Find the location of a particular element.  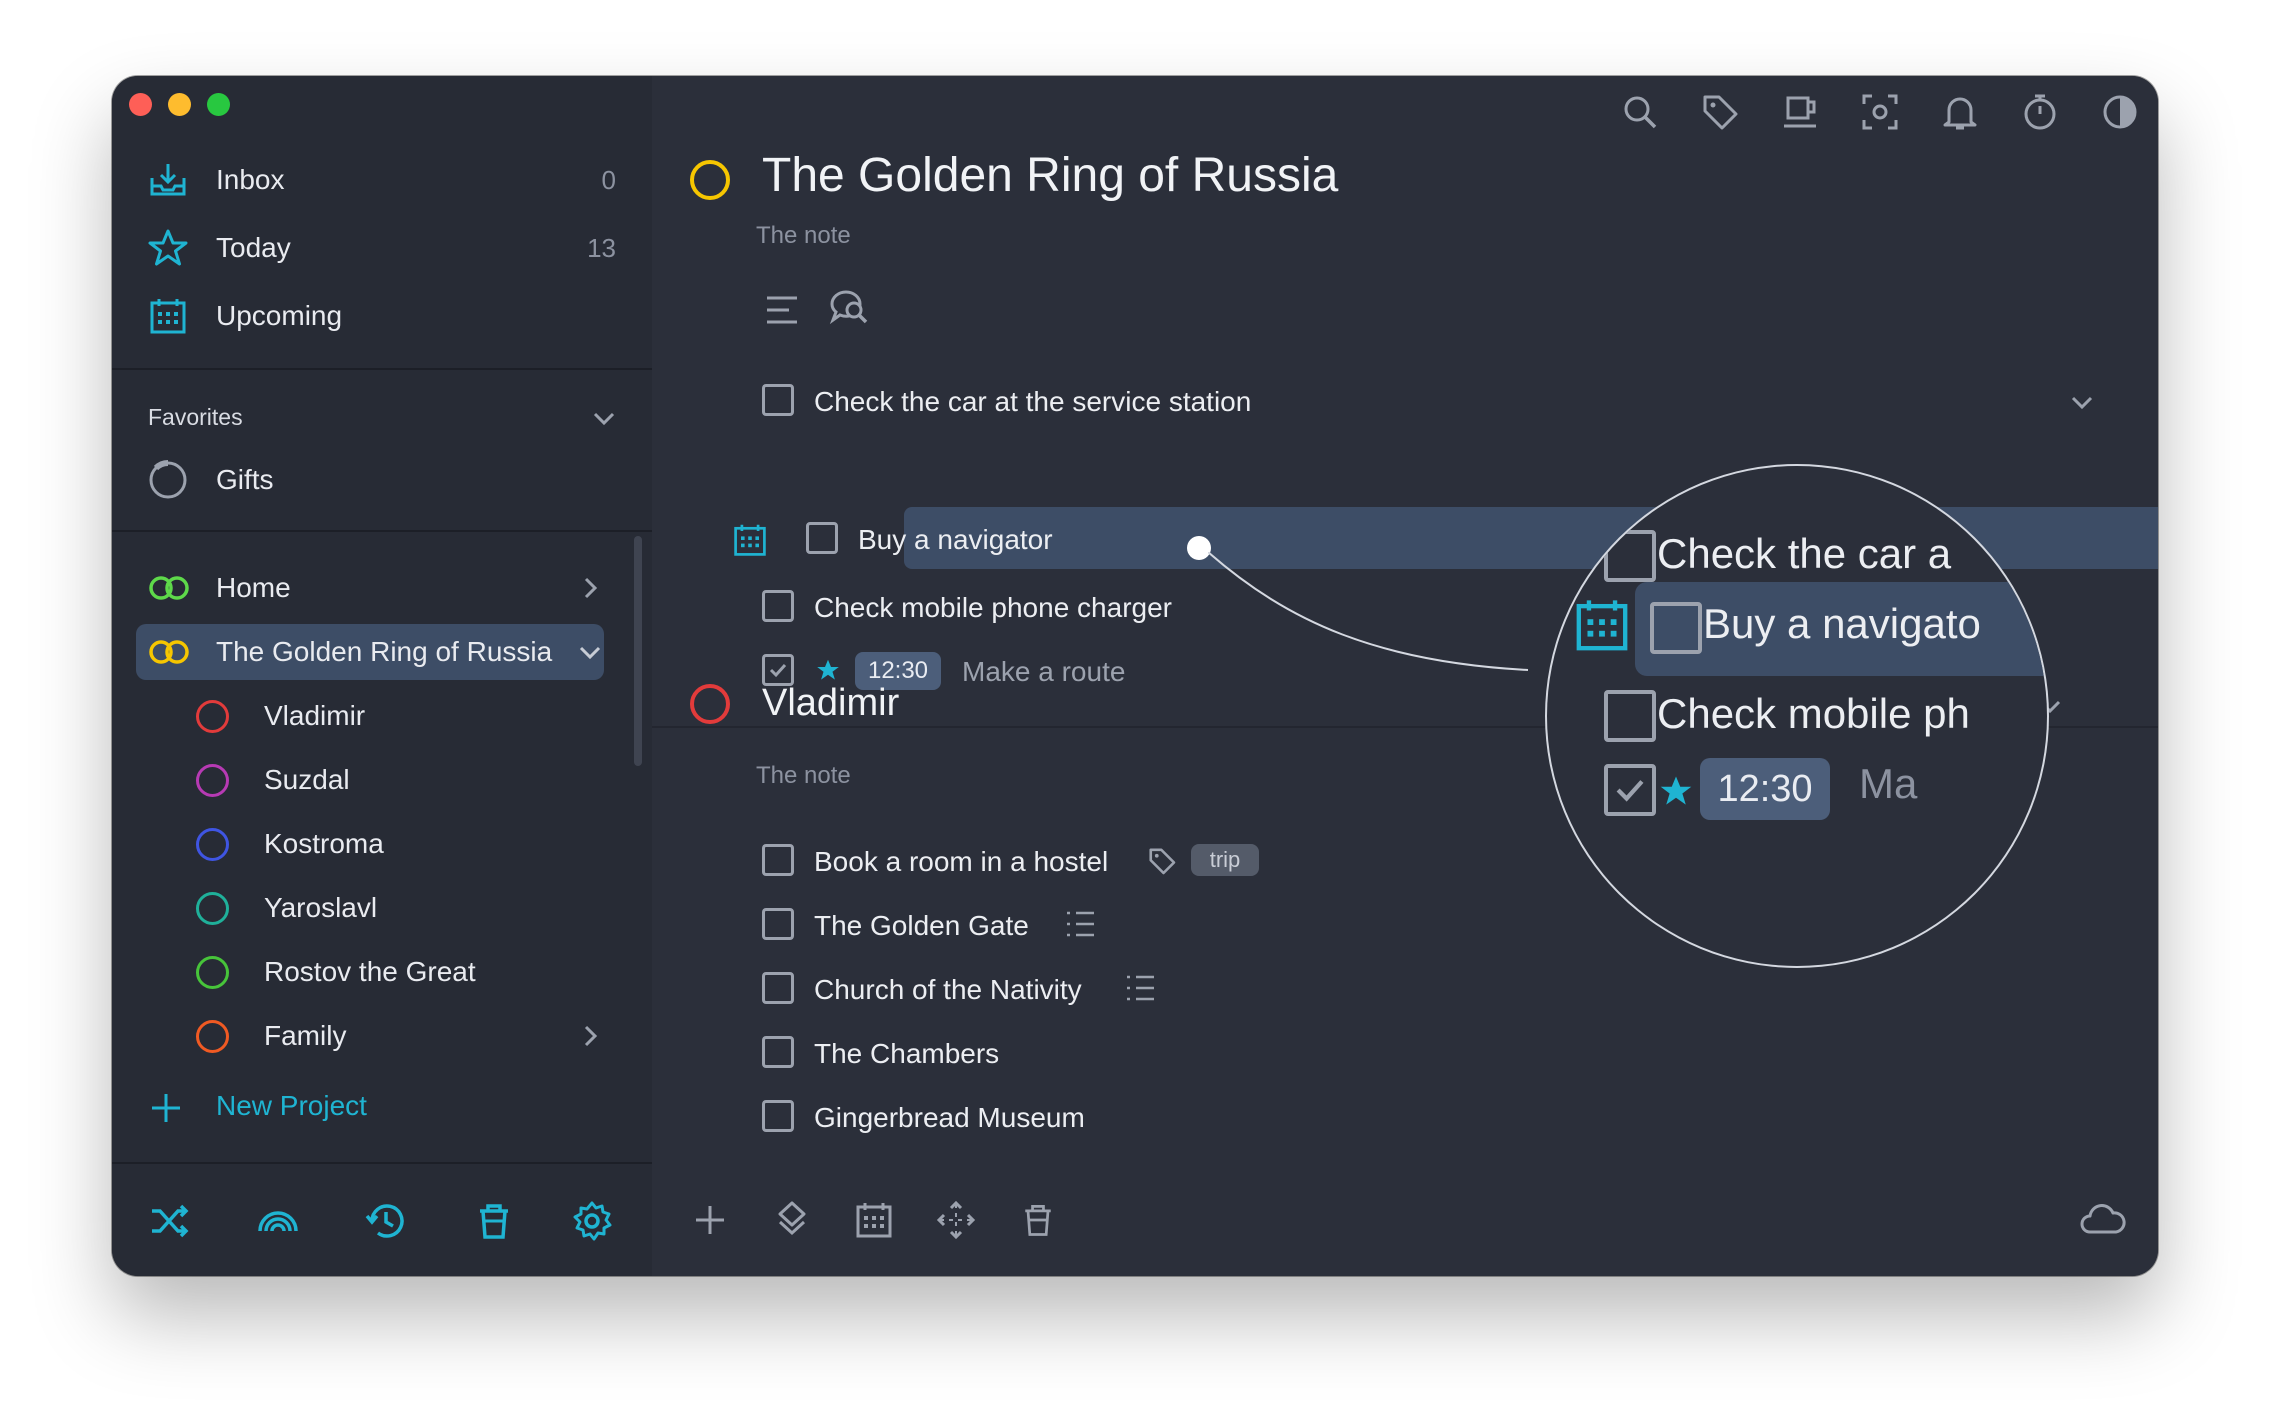

cloud-sync-icon is located at coordinates (2102, 1220).